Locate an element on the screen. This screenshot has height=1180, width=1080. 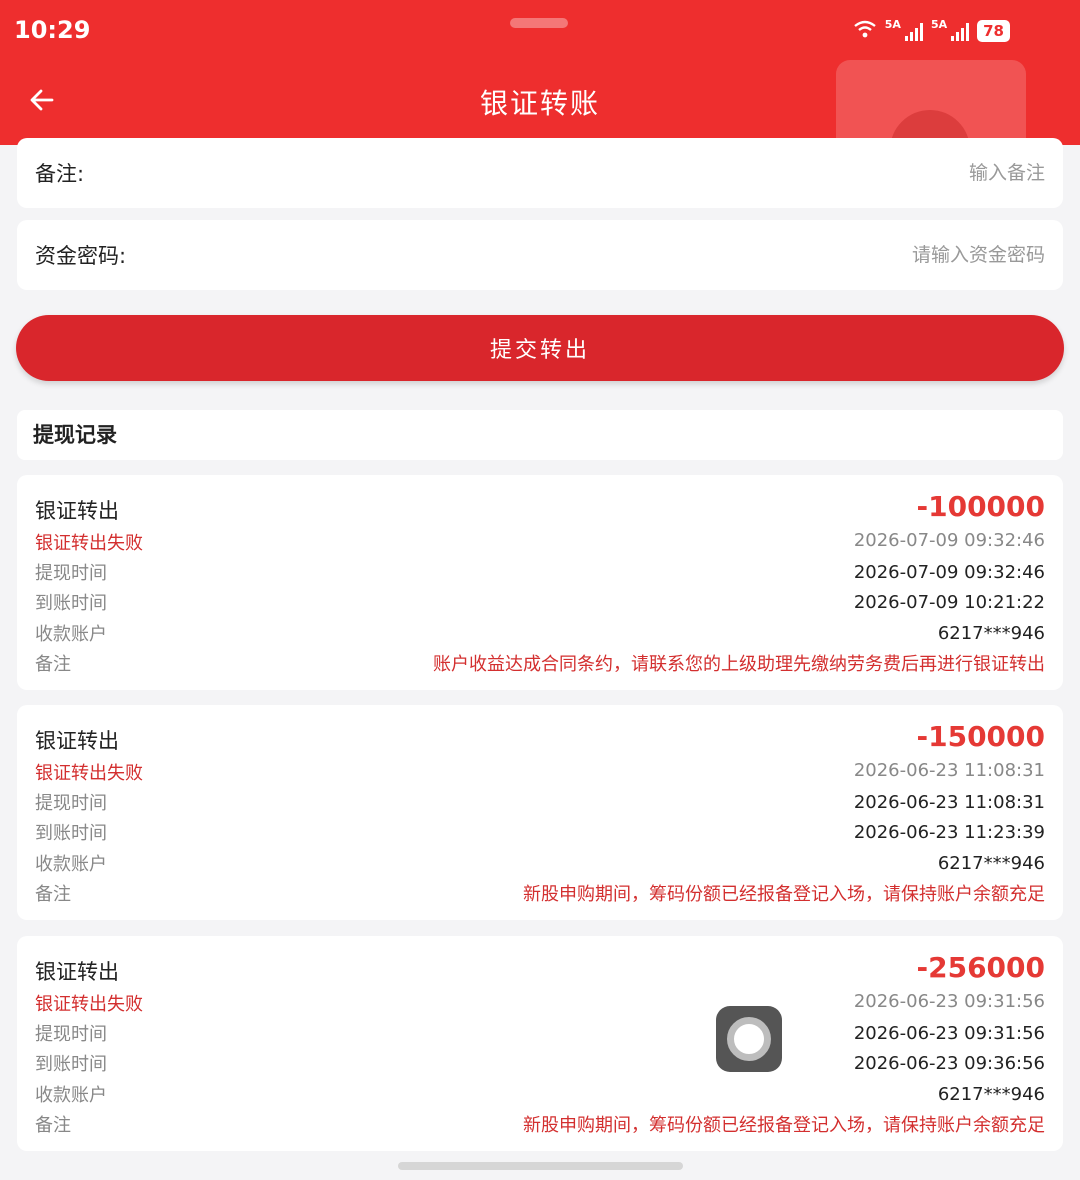
arrival-time-row: 到账时间 2026-06-23 09:36:56 is located at coordinates (540, 1063).